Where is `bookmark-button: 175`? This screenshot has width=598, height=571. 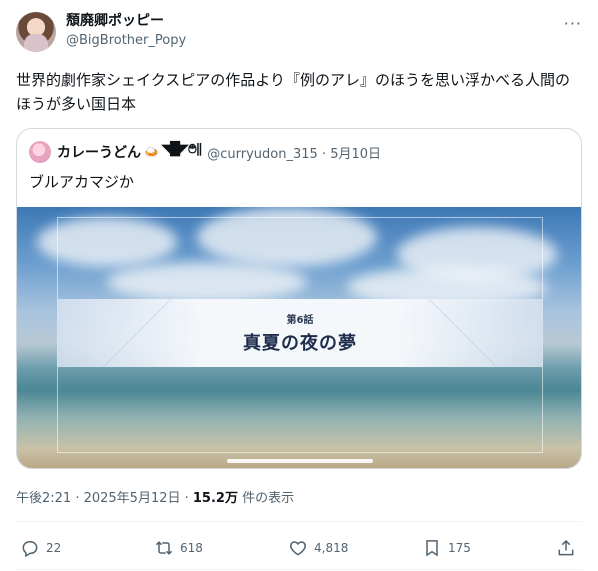
bookmark-button: 175 is located at coordinates (446, 548).